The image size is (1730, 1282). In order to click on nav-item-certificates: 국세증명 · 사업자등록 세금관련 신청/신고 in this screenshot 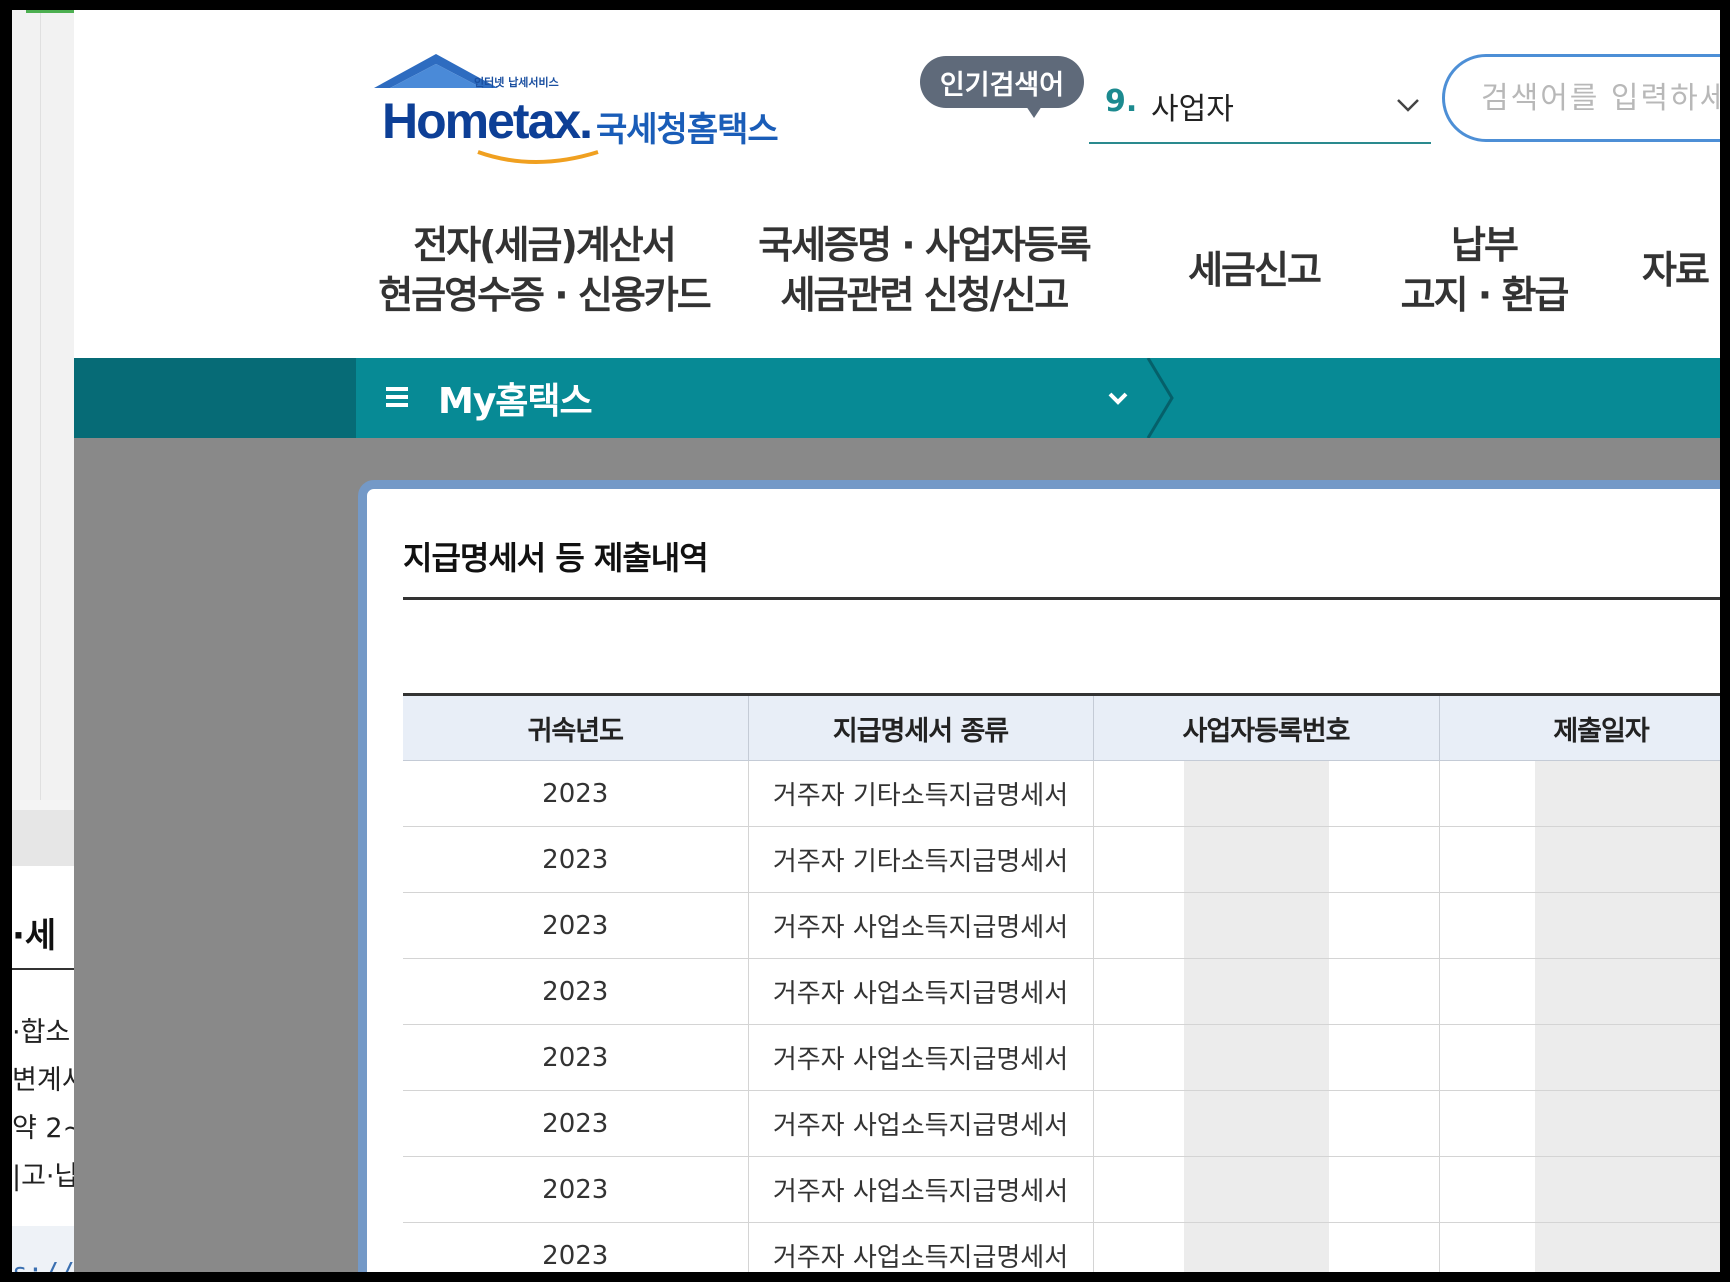, I will do `click(924, 270)`.